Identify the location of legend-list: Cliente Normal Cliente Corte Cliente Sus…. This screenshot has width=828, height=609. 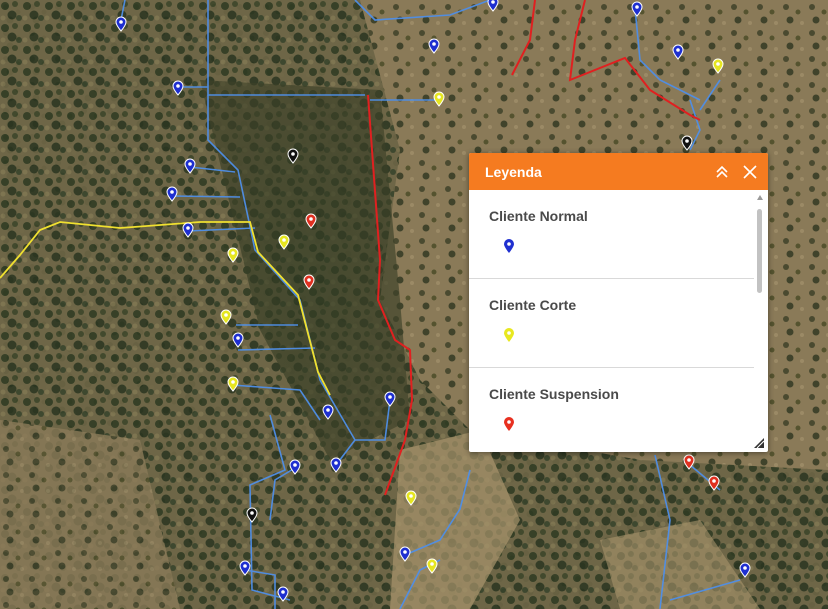
(611, 321).